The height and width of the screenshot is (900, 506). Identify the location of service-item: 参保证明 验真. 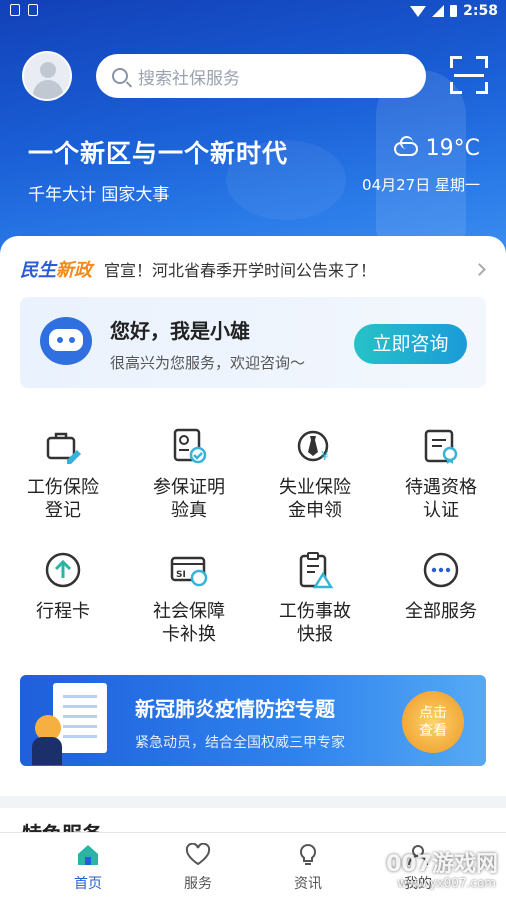
(189, 474).